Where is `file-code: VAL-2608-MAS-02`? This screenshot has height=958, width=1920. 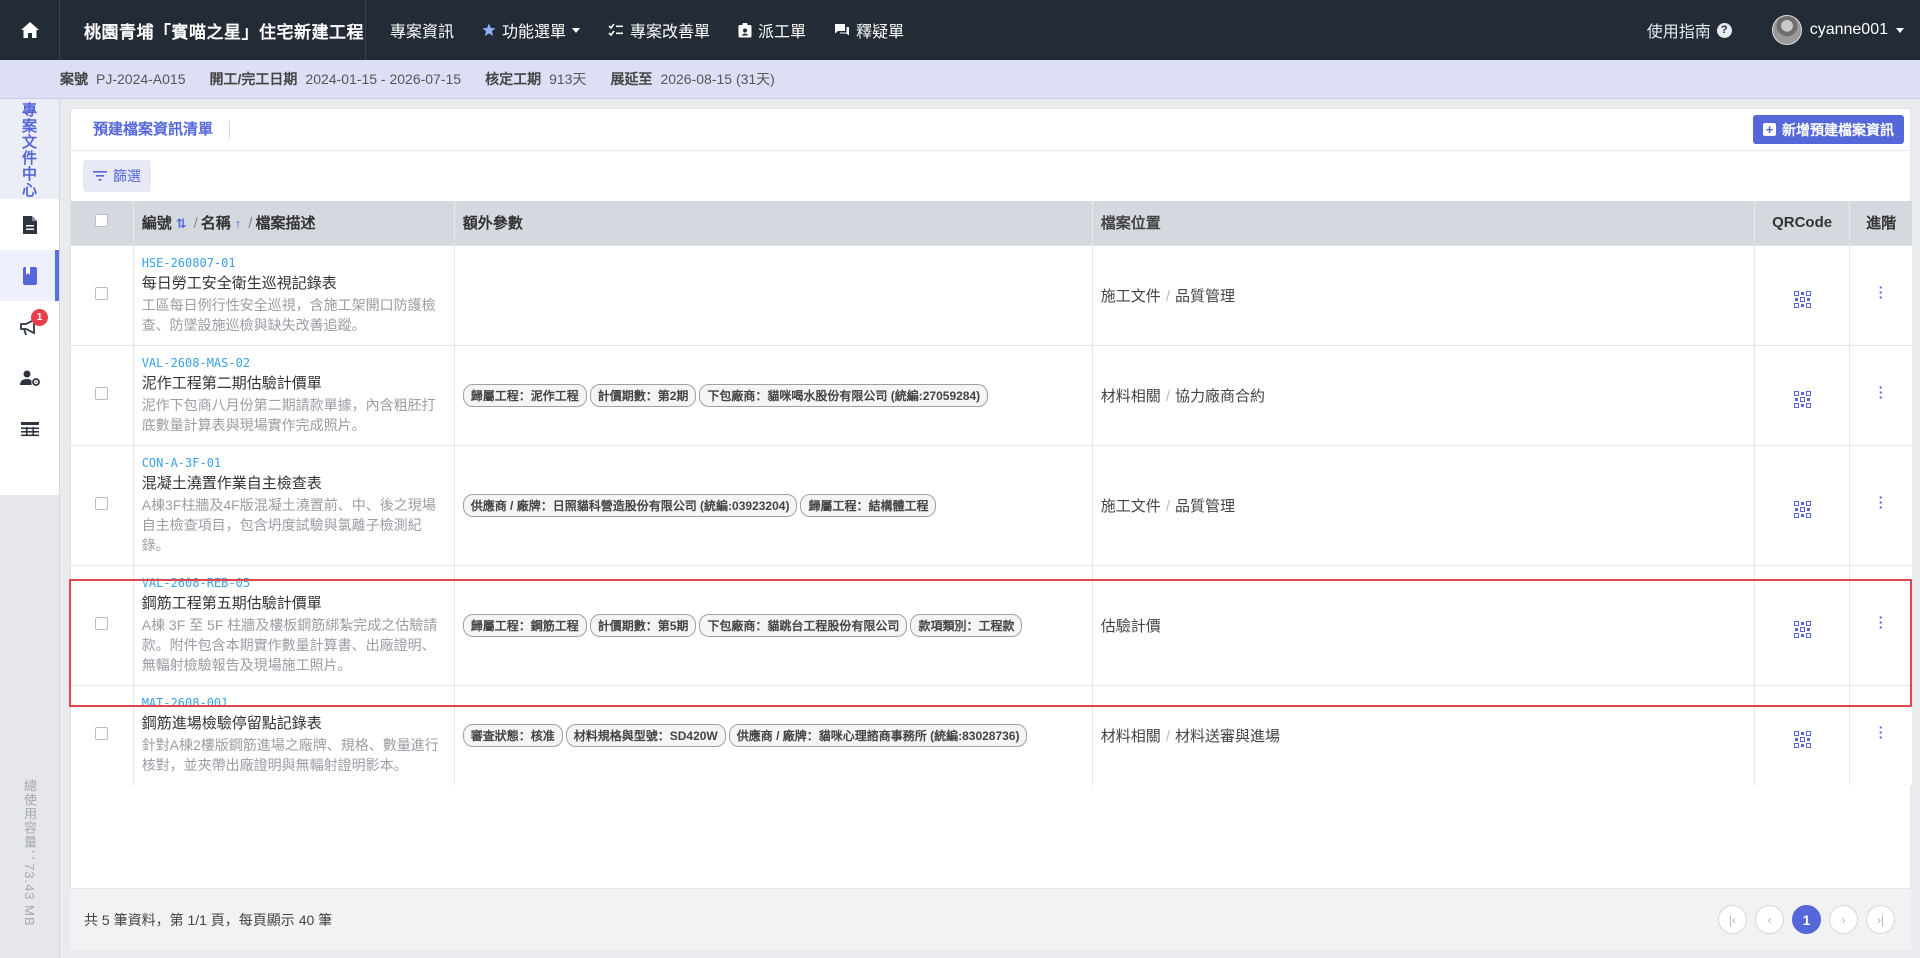
file-code: VAL-2608-MAS-02 is located at coordinates (294, 363).